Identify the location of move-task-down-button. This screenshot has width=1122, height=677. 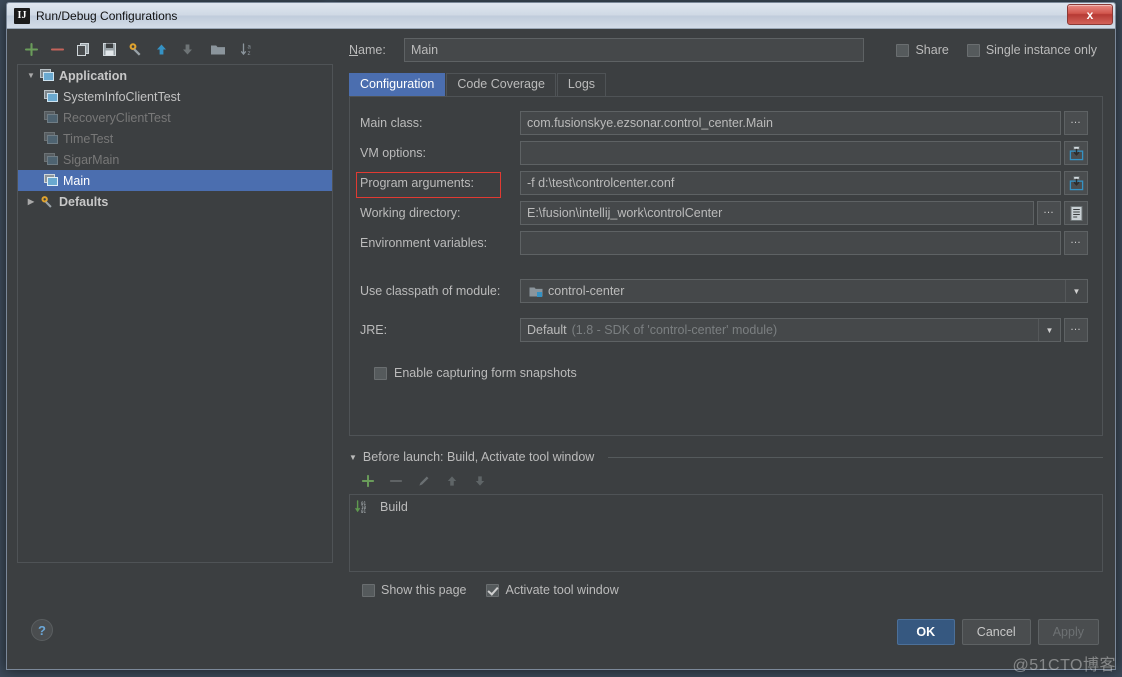
(479, 481).